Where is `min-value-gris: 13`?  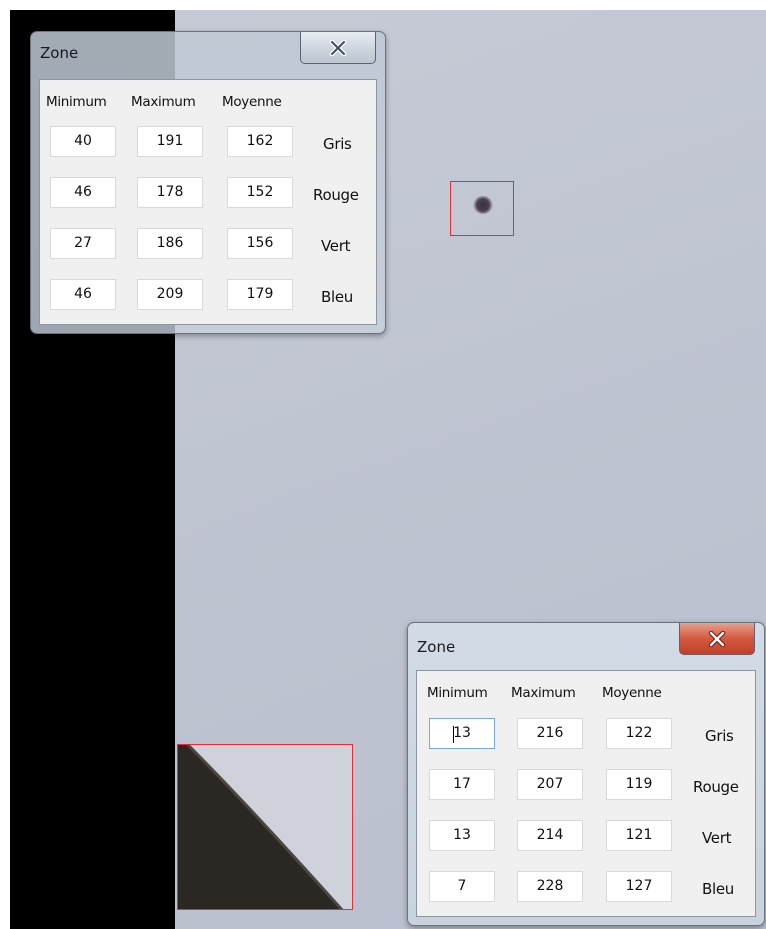
min-value-gris: 13 is located at coordinates (462, 733).